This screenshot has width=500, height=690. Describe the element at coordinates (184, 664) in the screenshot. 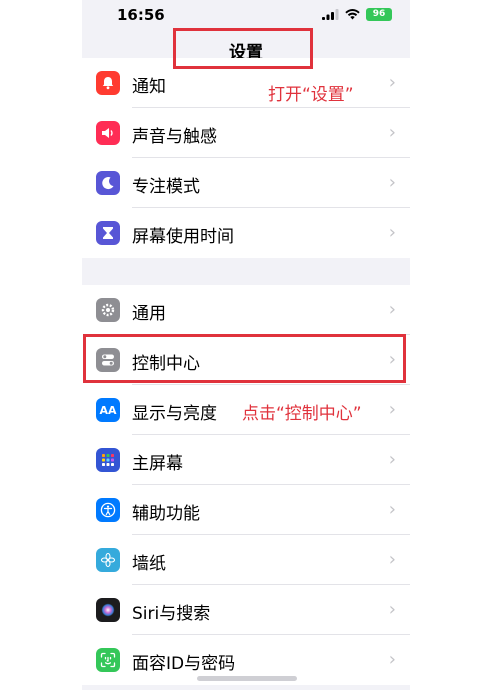

I see `row-label: 面容ID与密码` at that location.